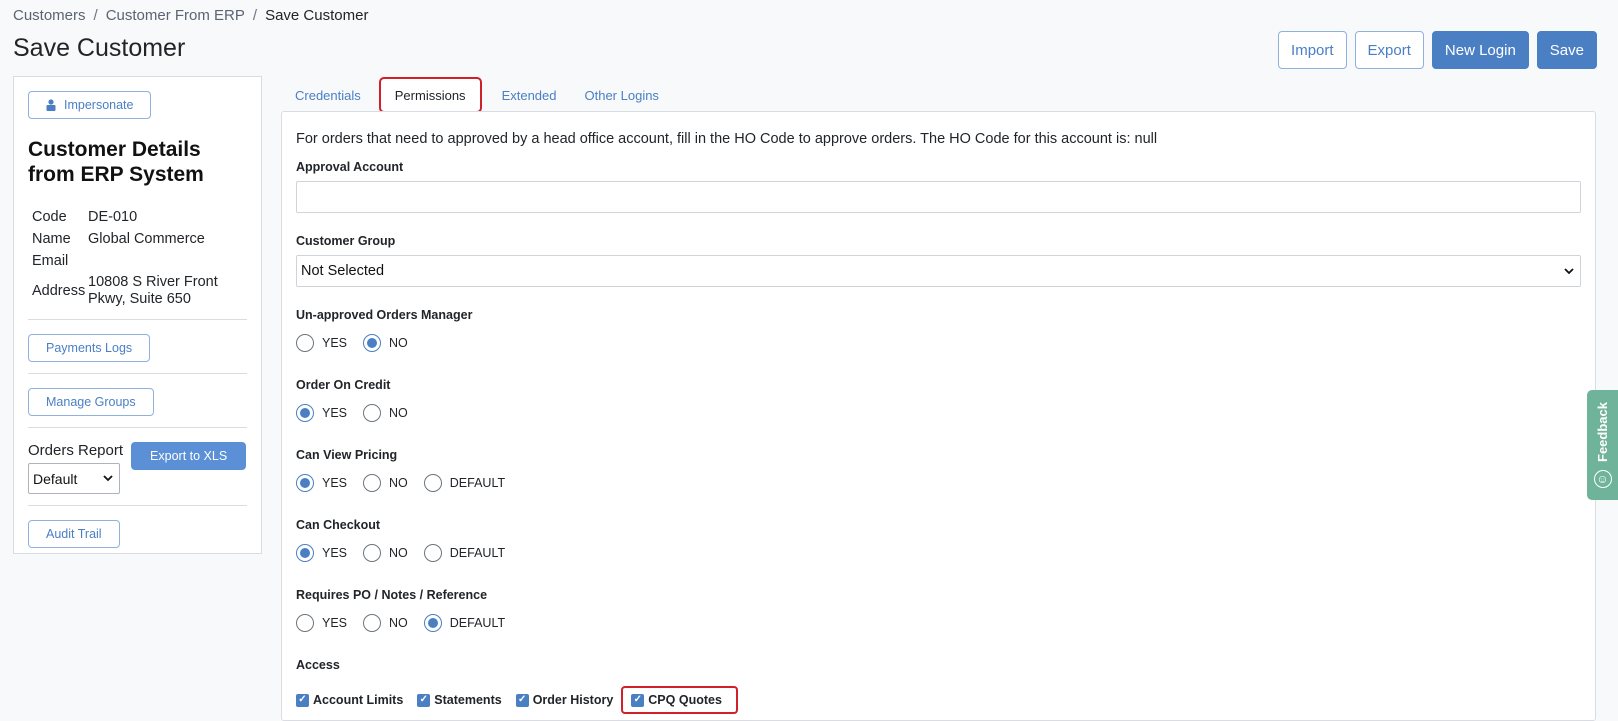 This screenshot has height=721, width=1618. Describe the element at coordinates (59, 291) in the screenshot. I see `detail-key: Address` at that location.